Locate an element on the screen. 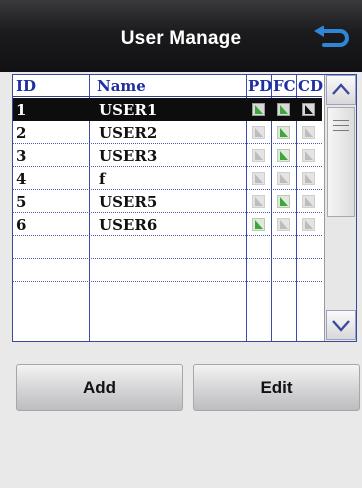  table-row: 1 USER1 is located at coordinates (167, 109).